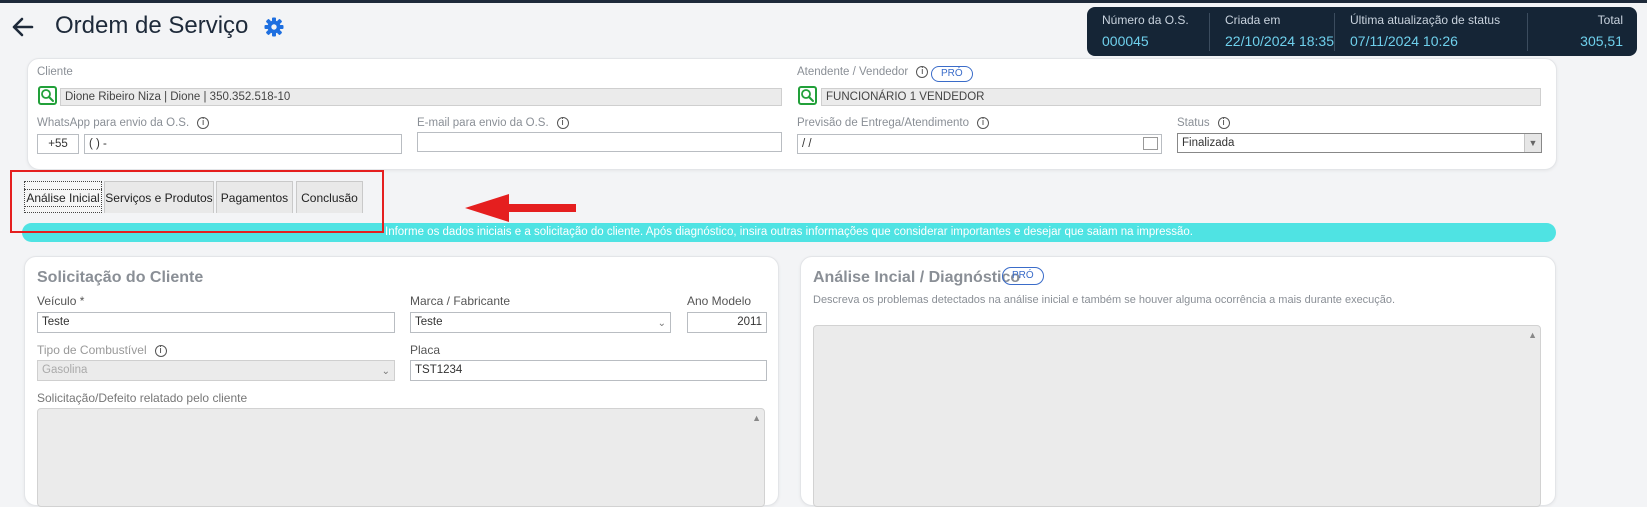 Image resolution: width=1647 pixels, height=507 pixels. What do you see at coordinates (719, 301) in the screenshot?
I see `ano-label: Ano Modelo` at bounding box center [719, 301].